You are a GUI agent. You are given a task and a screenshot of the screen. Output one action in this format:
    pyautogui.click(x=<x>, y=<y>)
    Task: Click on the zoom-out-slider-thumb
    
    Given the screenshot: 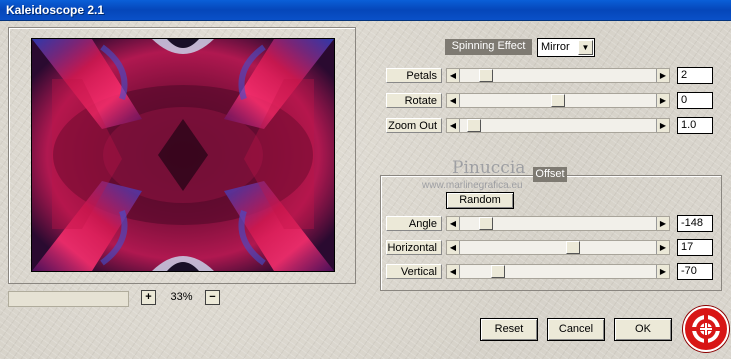 What is the action you would take?
    pyautogui.click(x=474, y=125)
    